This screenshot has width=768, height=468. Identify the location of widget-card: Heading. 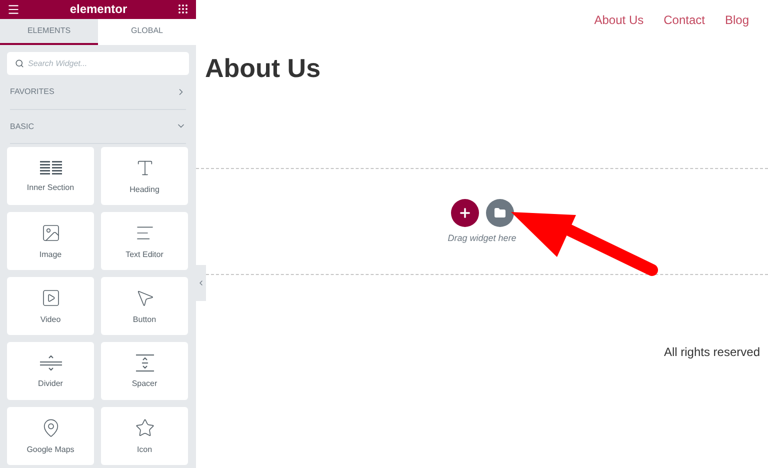
(144, 176).